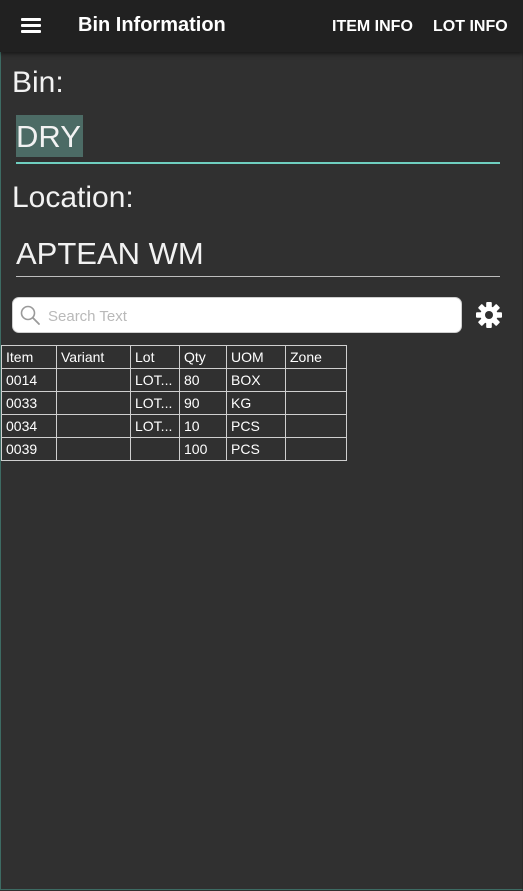 Image resolution: width=523 pixels, height=891 pixels. What do you see at coordinates (29, 357) in the screenshot?
I see `column-header-item: Item` at bounding box center [29, 357].